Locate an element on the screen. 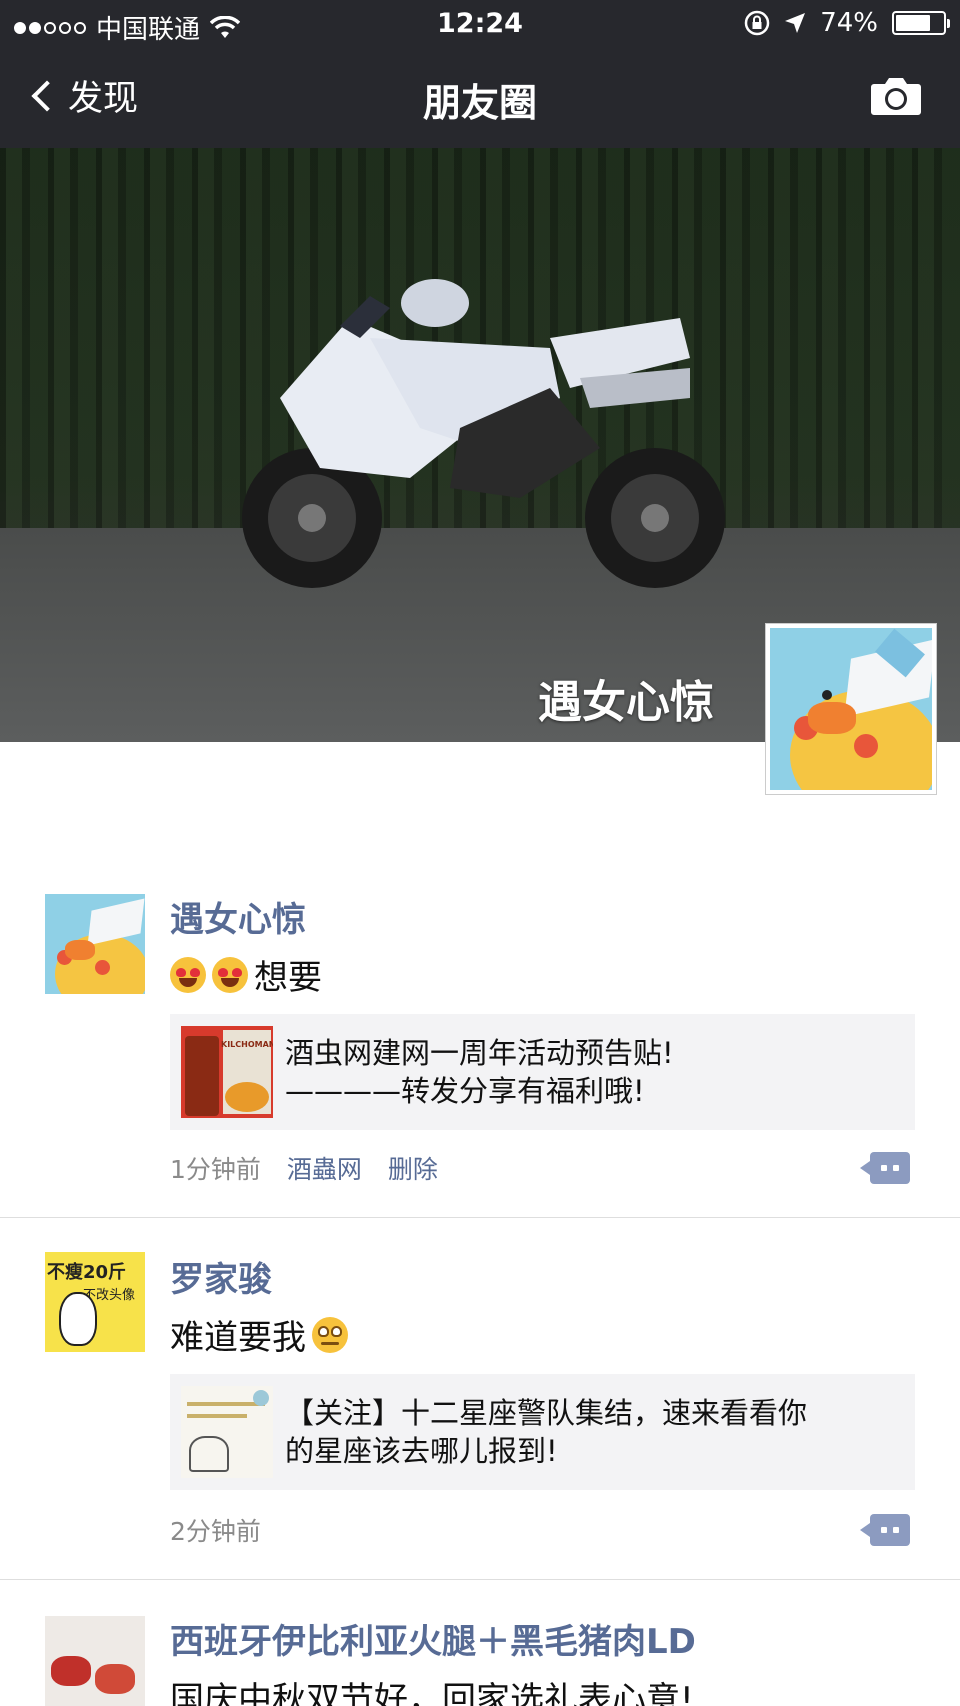 The width and height of the screenshot is (960, 1706). shared-link-line-1: 【关注】十二星座警队集结，速来看看你 is located at coordinates (546, 1413).